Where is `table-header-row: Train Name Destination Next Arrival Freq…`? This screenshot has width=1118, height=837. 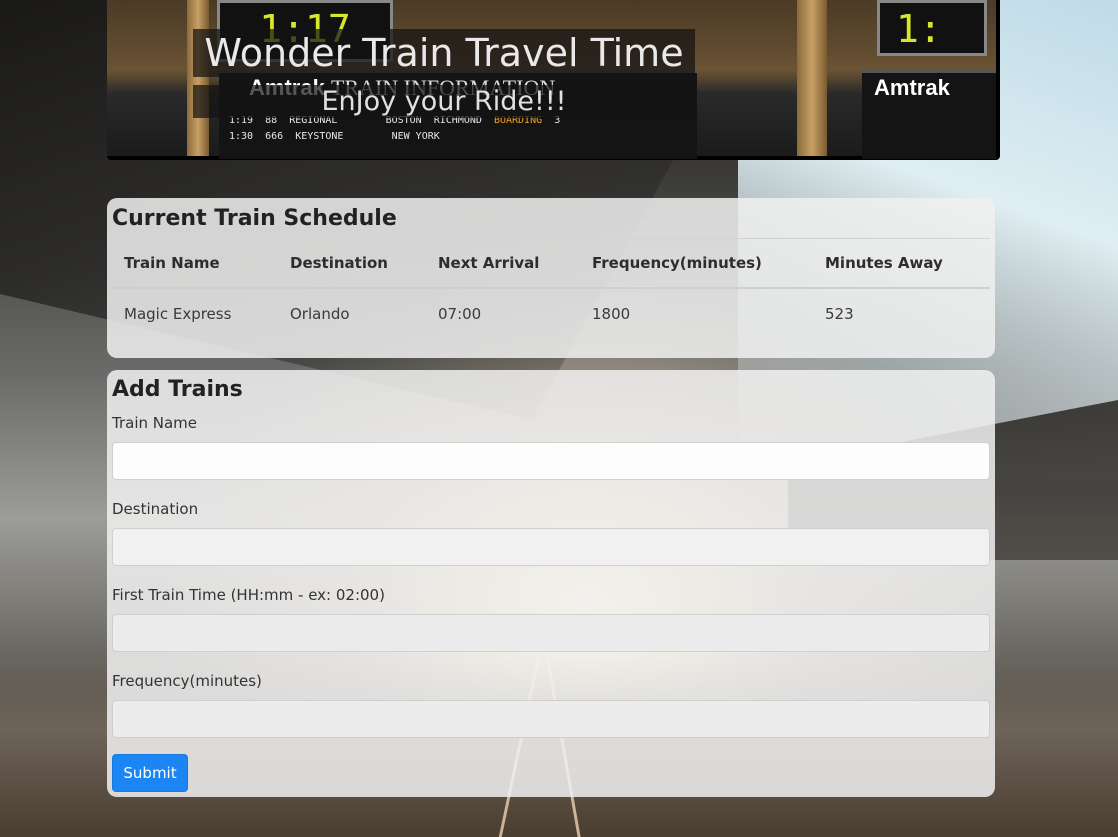
table-header-row: Train Name Destination Next Arrival Freq… is located at coordinates (551, 263).